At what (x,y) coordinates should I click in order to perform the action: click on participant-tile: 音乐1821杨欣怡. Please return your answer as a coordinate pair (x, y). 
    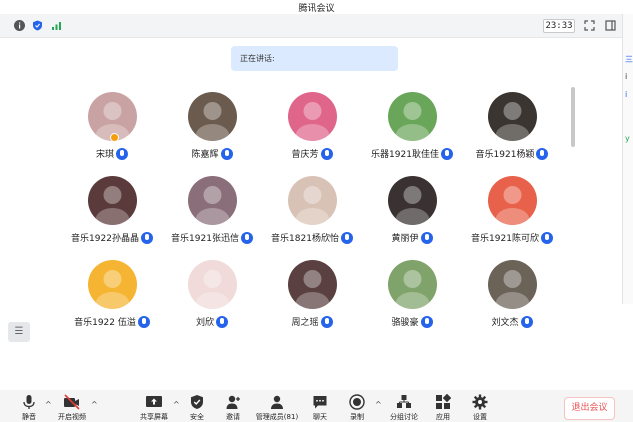
    Looking at the image, I should click on (312, 216).